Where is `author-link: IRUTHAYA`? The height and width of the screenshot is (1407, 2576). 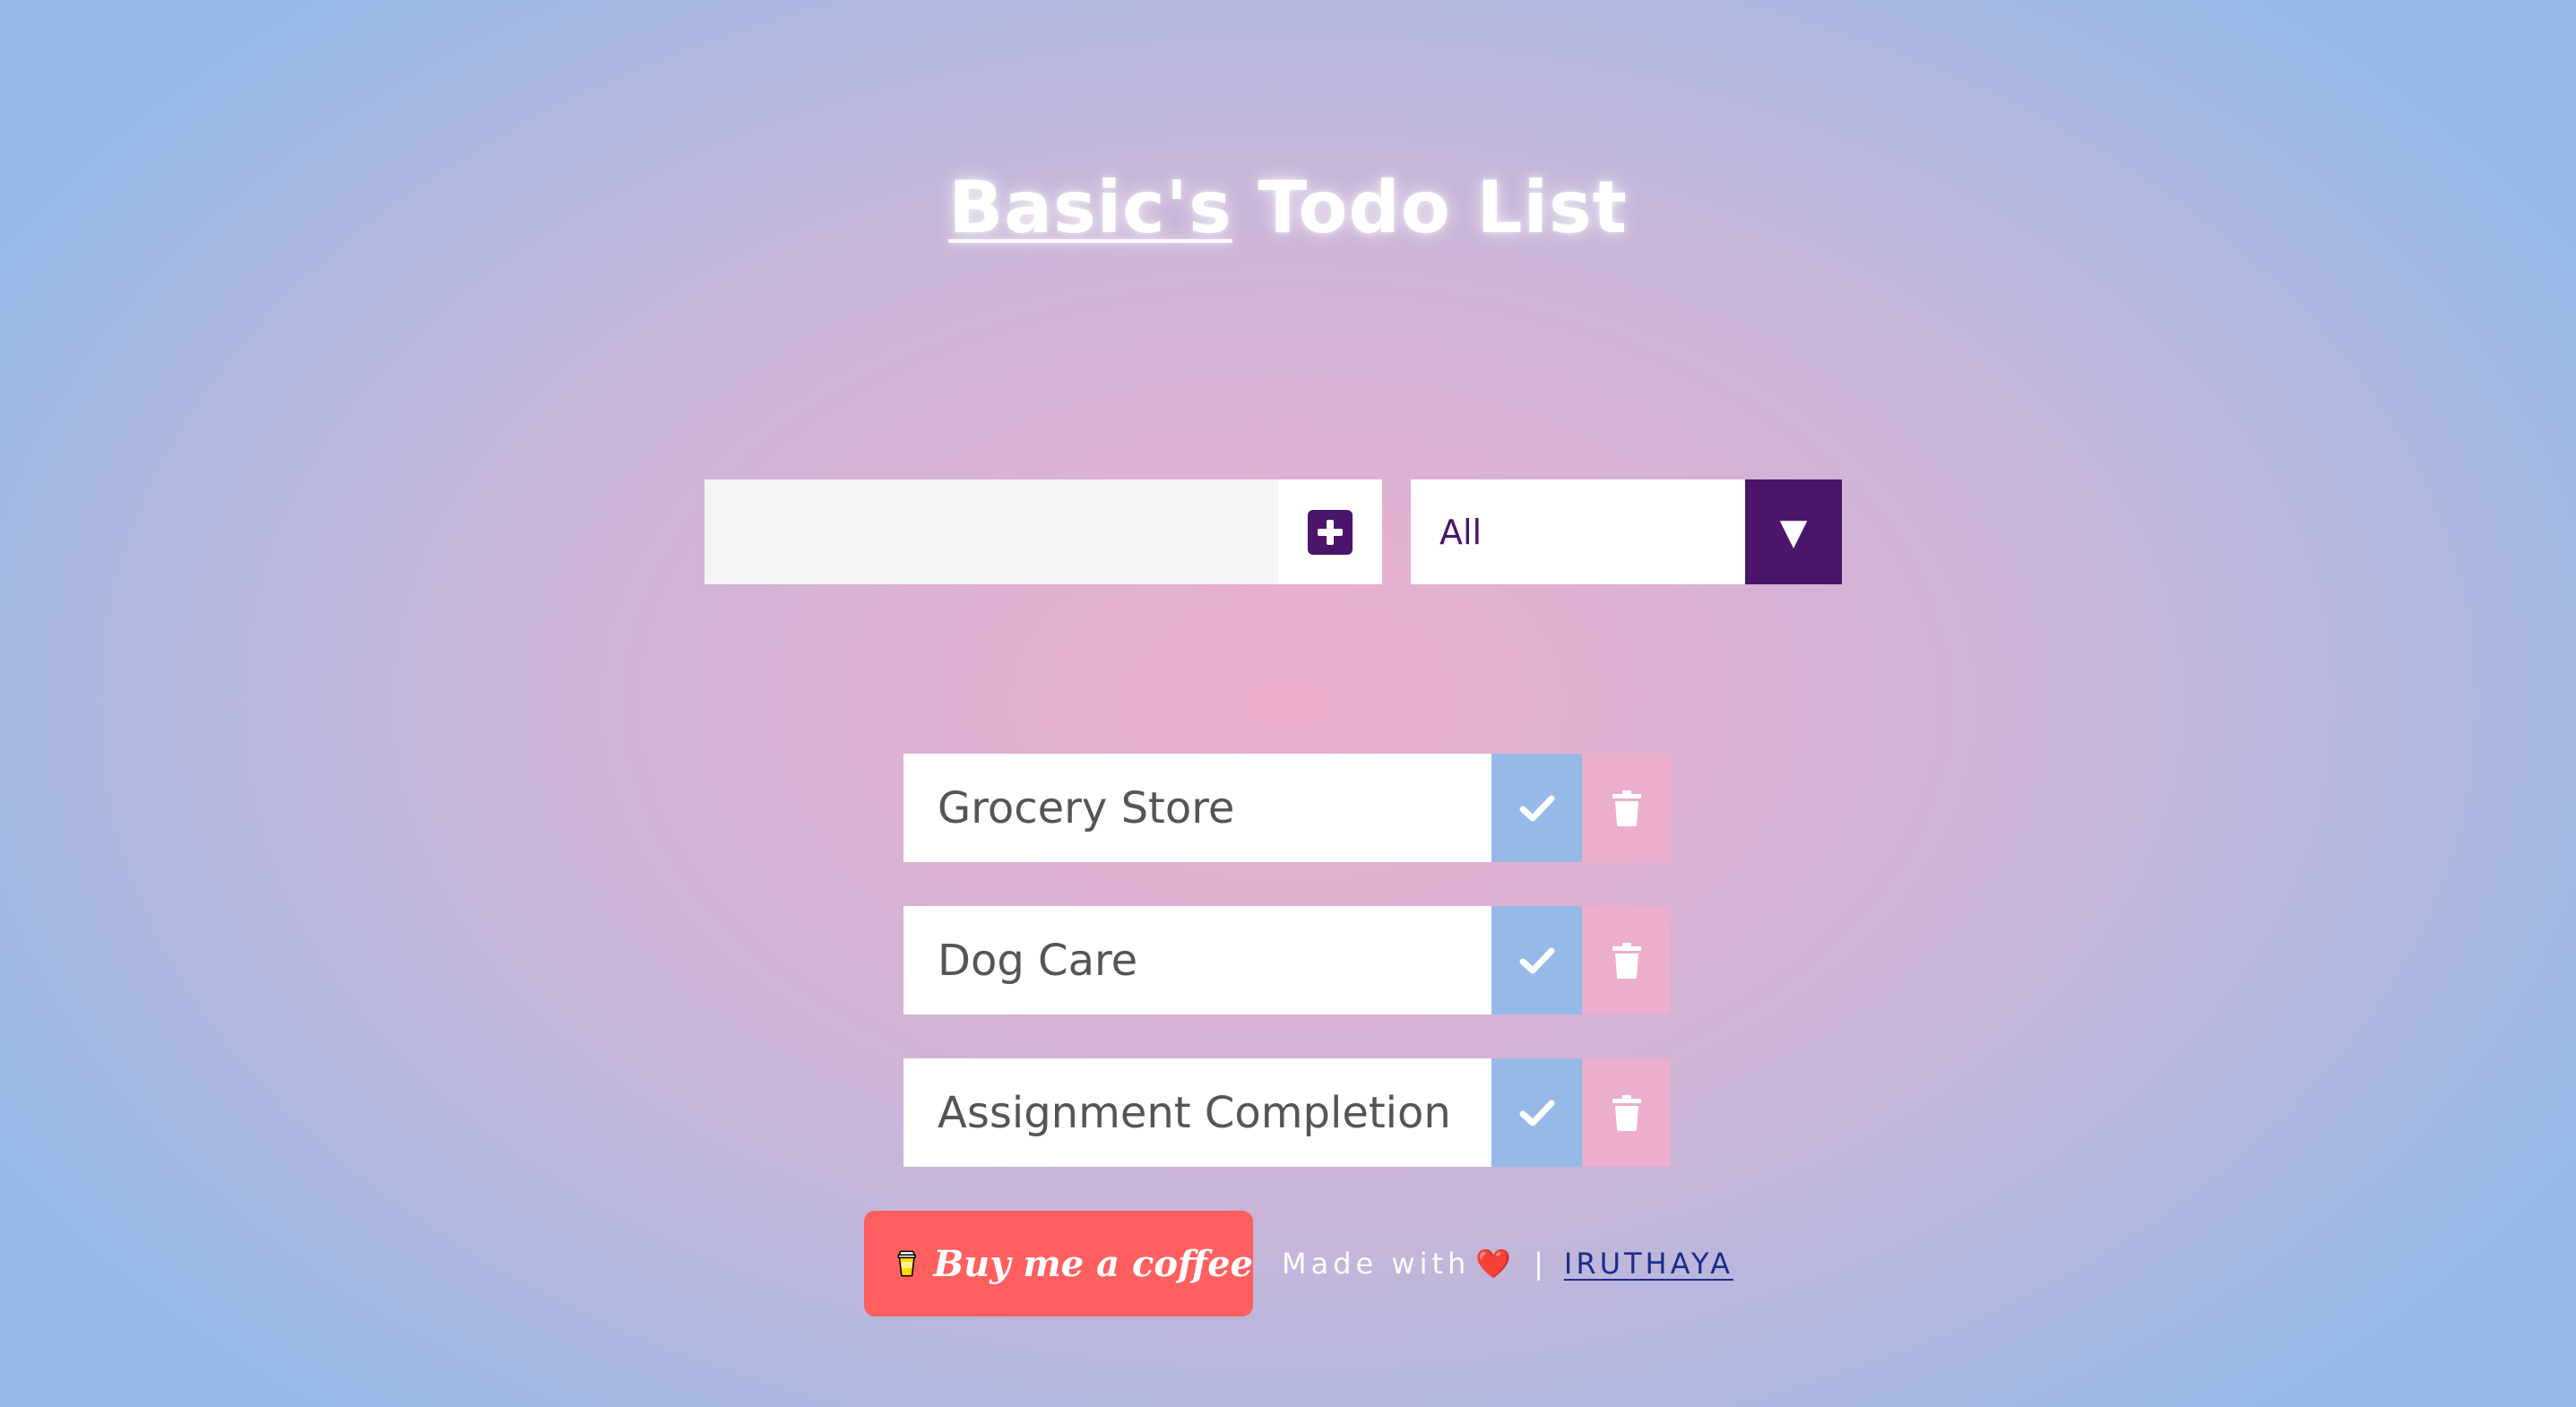
author-link: IRUTHAYA is located at coordinates (1648, 1264).